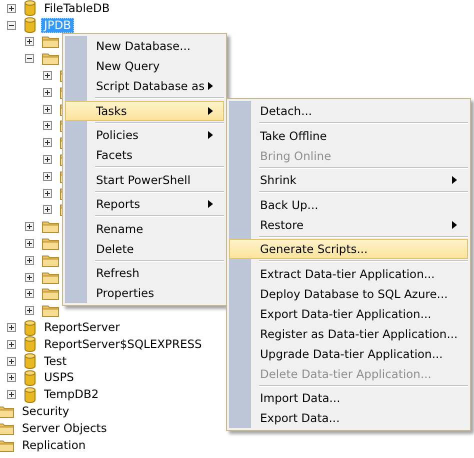 This screenshot has width=474, height=458. I want to click on menu-item: Policies, so click(144, 135).